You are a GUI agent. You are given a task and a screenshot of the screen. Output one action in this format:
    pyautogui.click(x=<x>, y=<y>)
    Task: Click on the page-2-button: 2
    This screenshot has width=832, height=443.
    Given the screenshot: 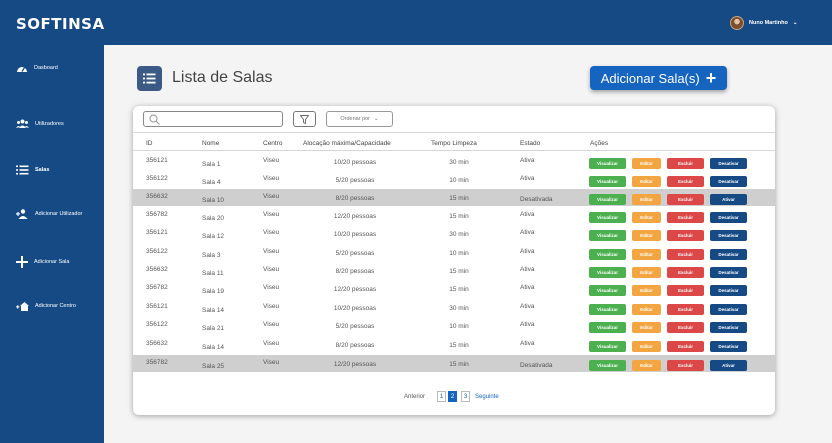 What is the action you would take?
    pyautogui.click(x=452, y=396)
    